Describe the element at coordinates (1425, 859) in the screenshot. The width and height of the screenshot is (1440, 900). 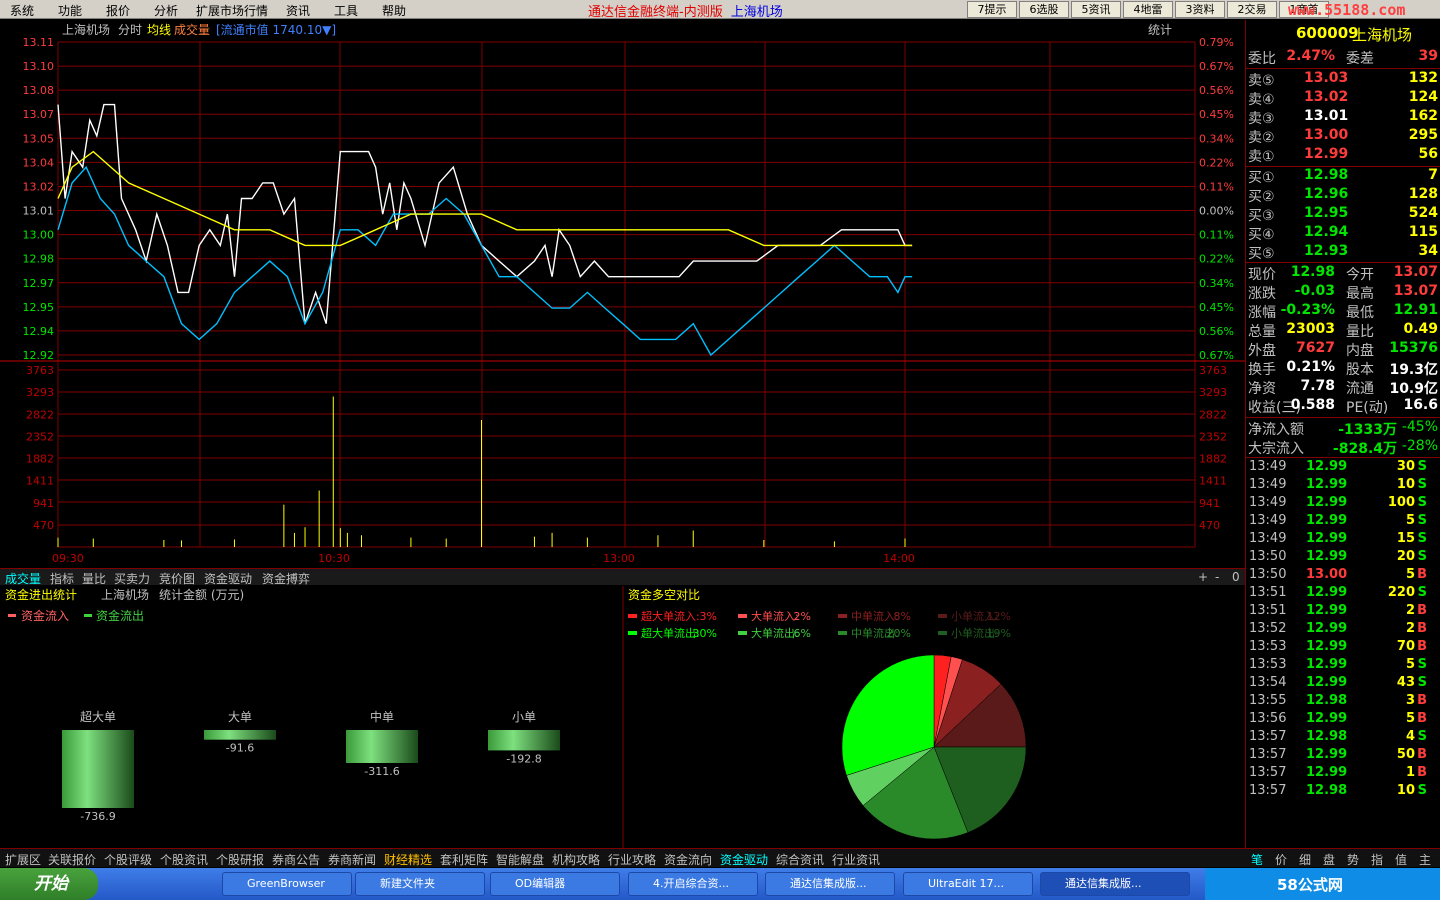
I see `right-tab: 主` at that location.